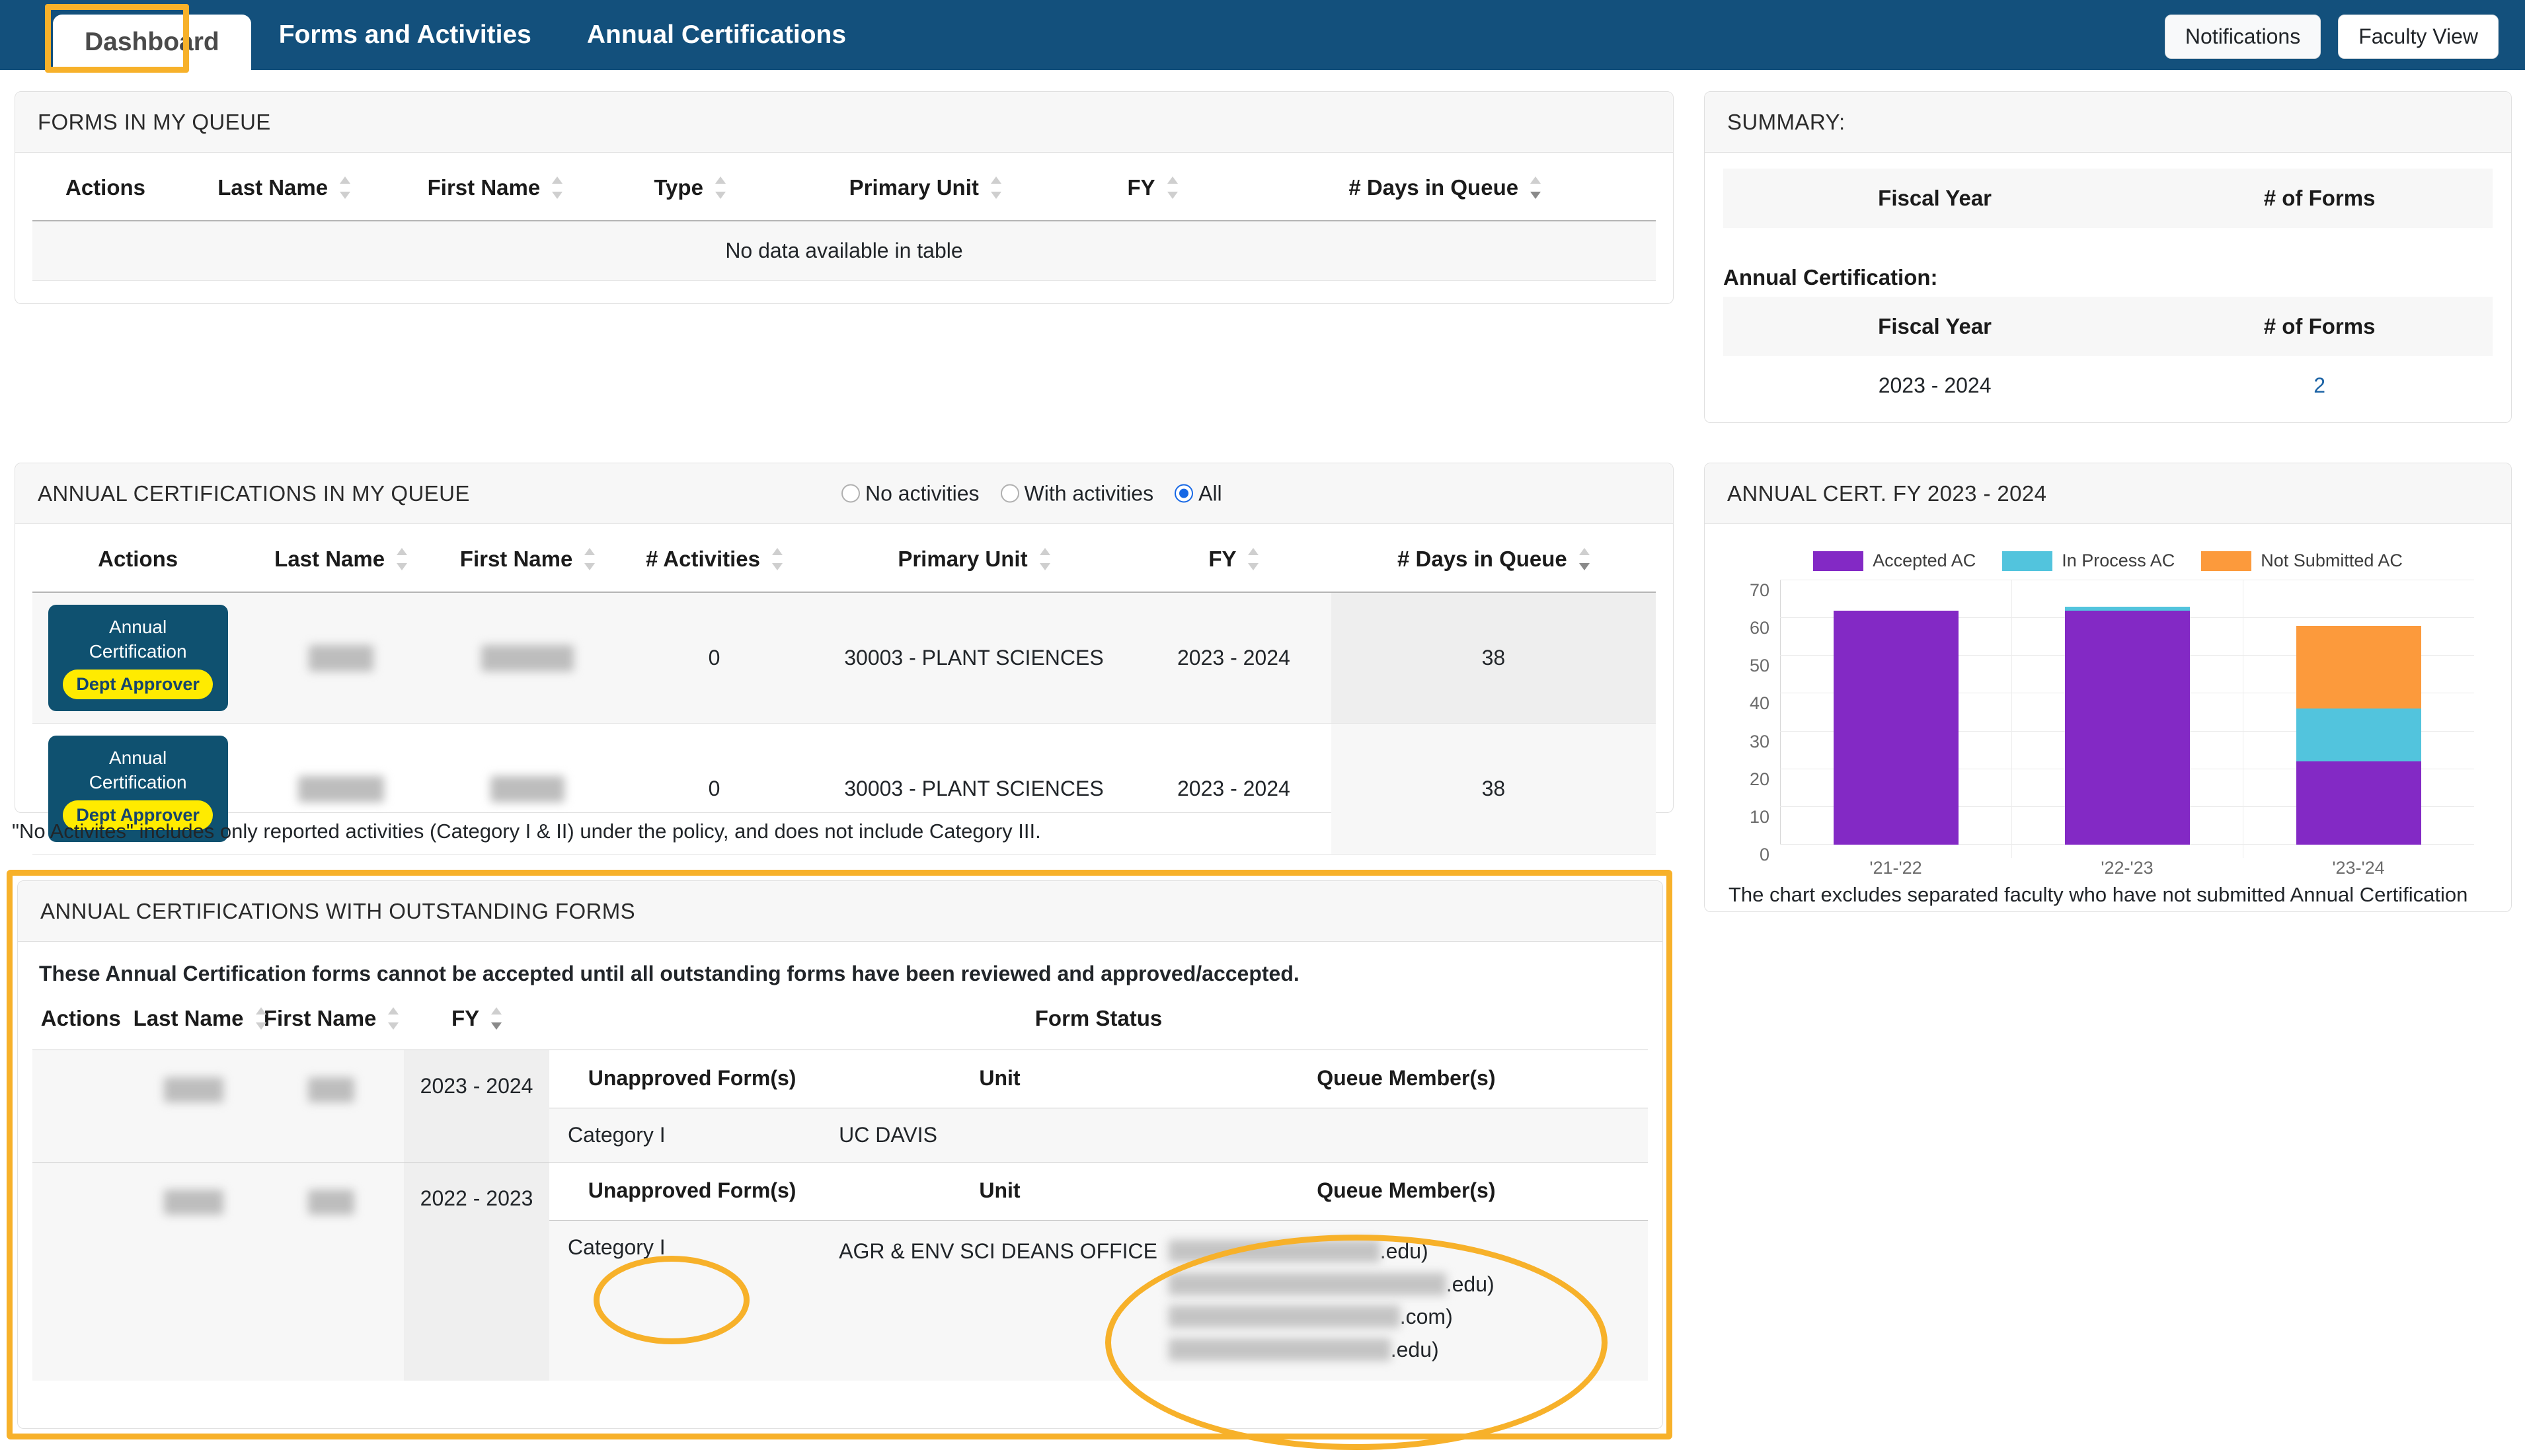  Describe the element at coordinates (850, 493) in the screenshot. I see `radio-icon` at that location.